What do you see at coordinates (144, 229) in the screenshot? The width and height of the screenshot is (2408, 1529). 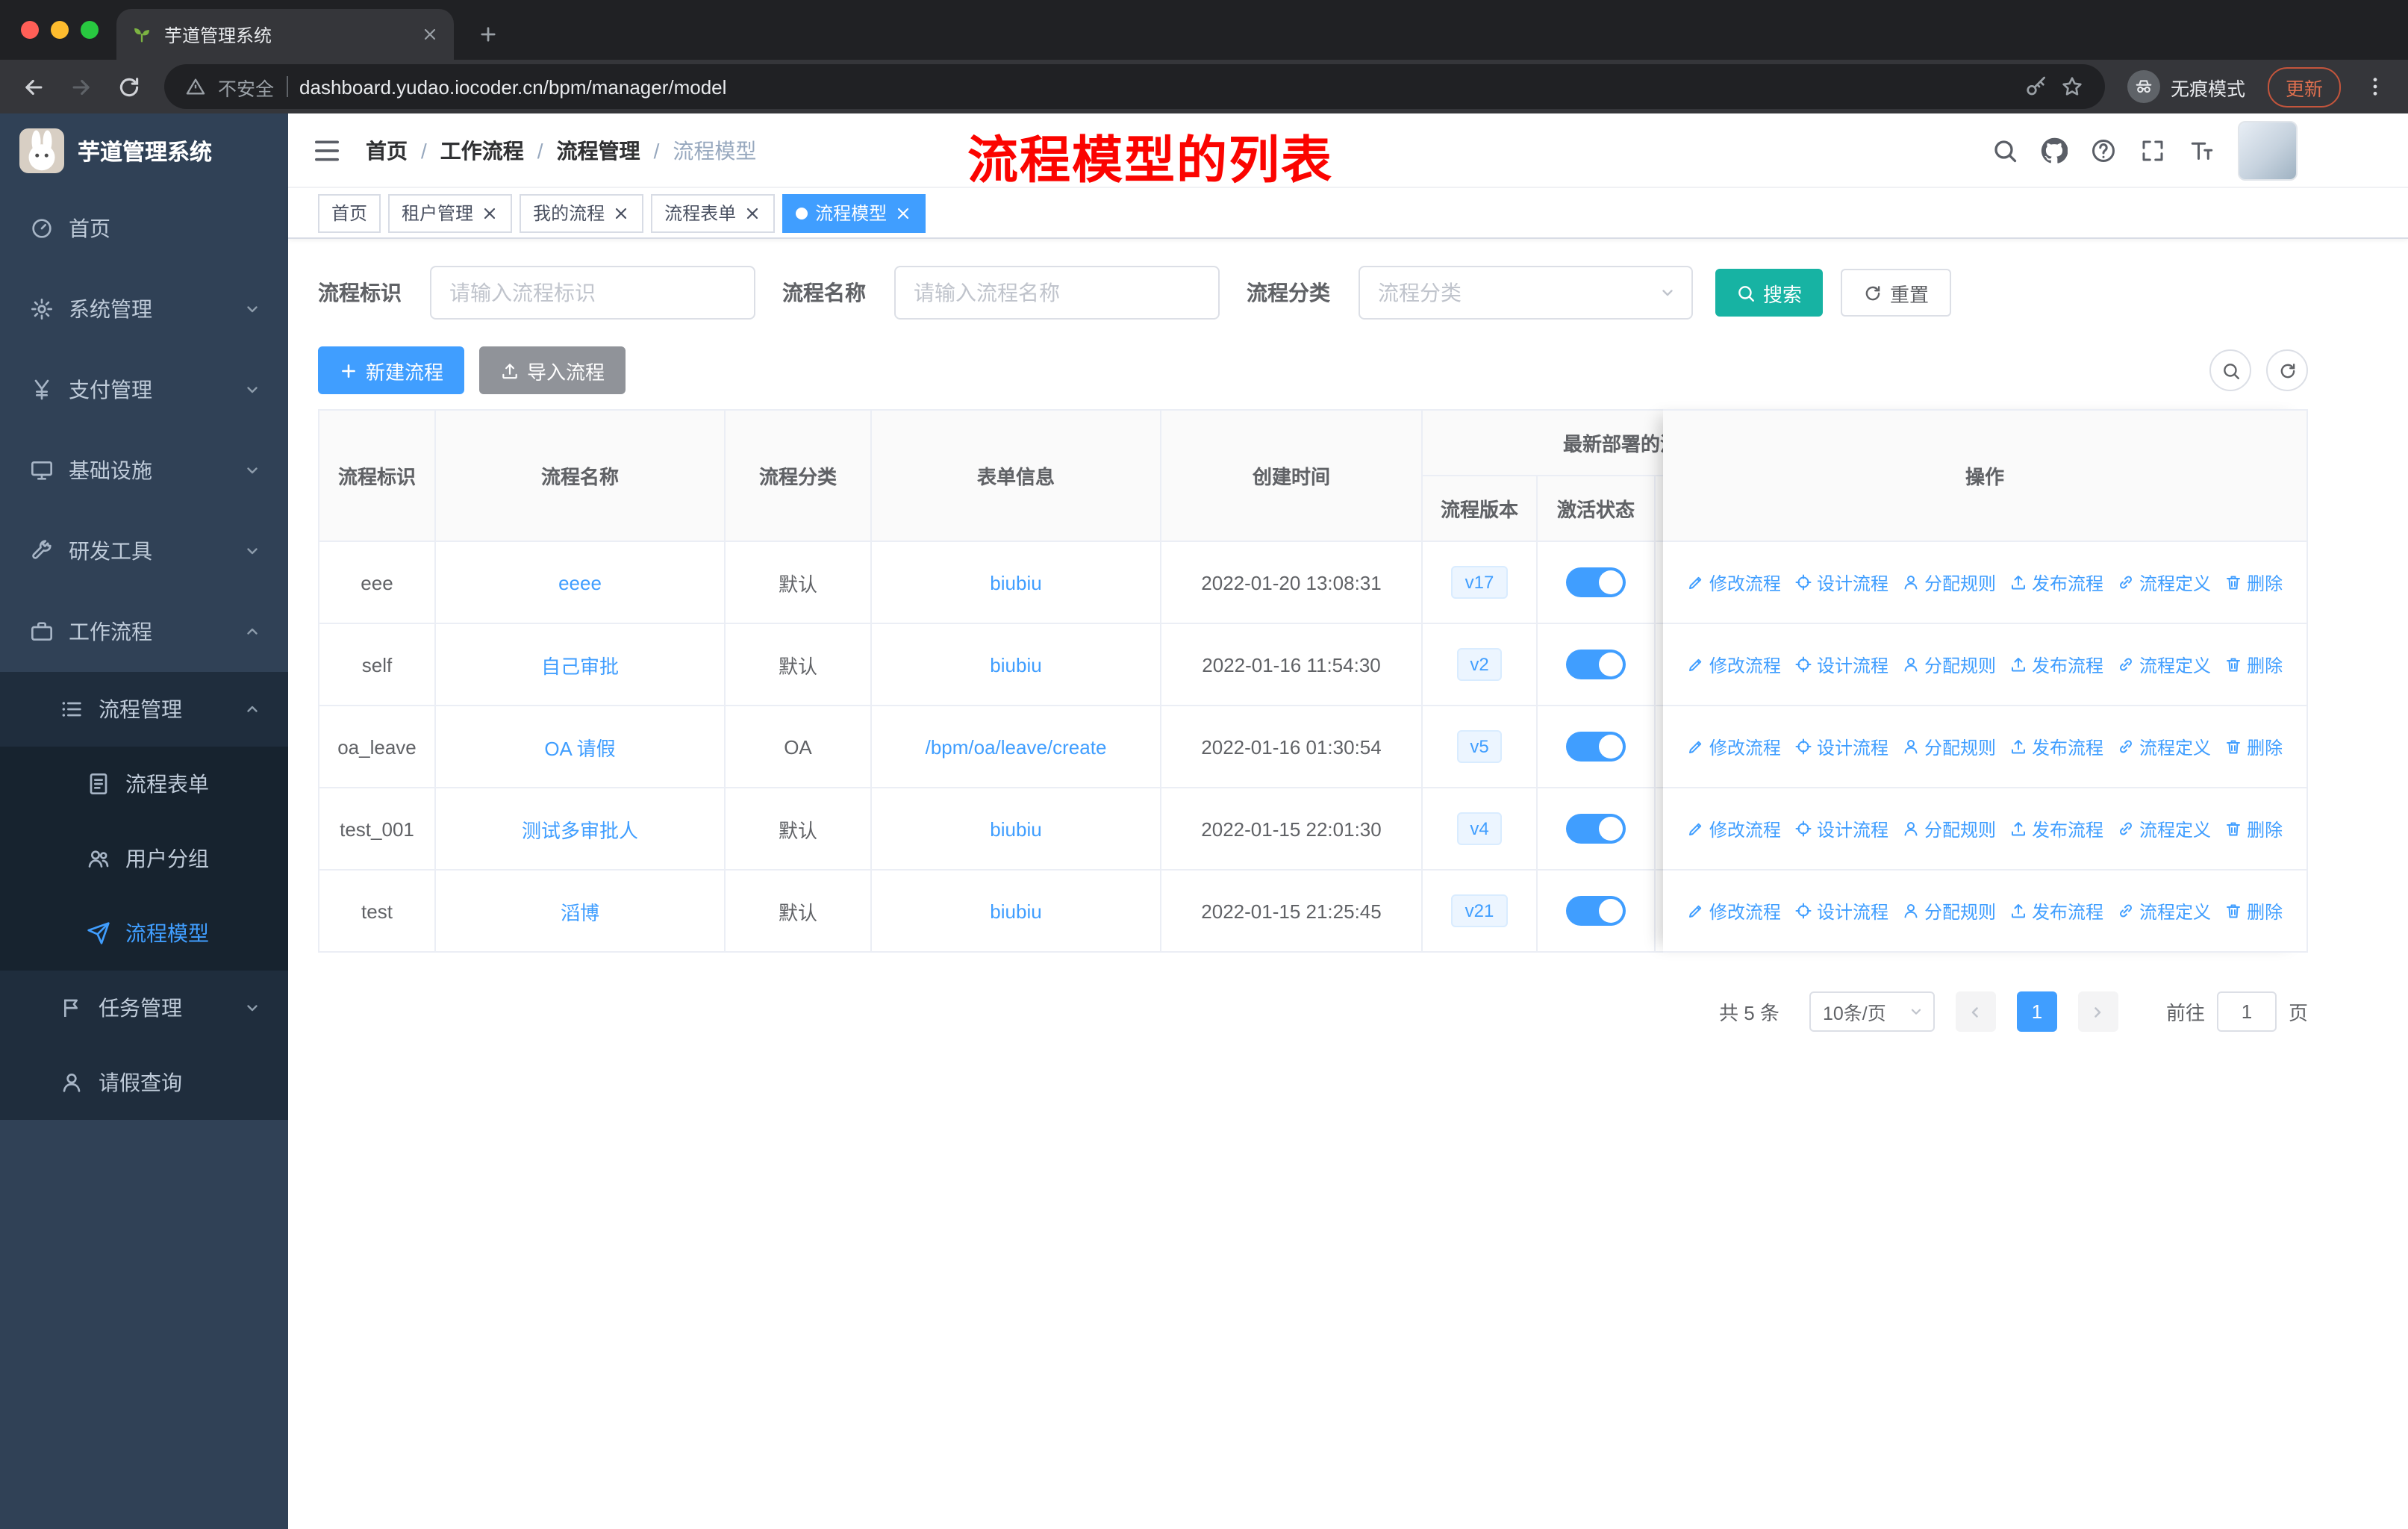 I see `sidebar-item-home: 首页` at bounding box center [144, 229].